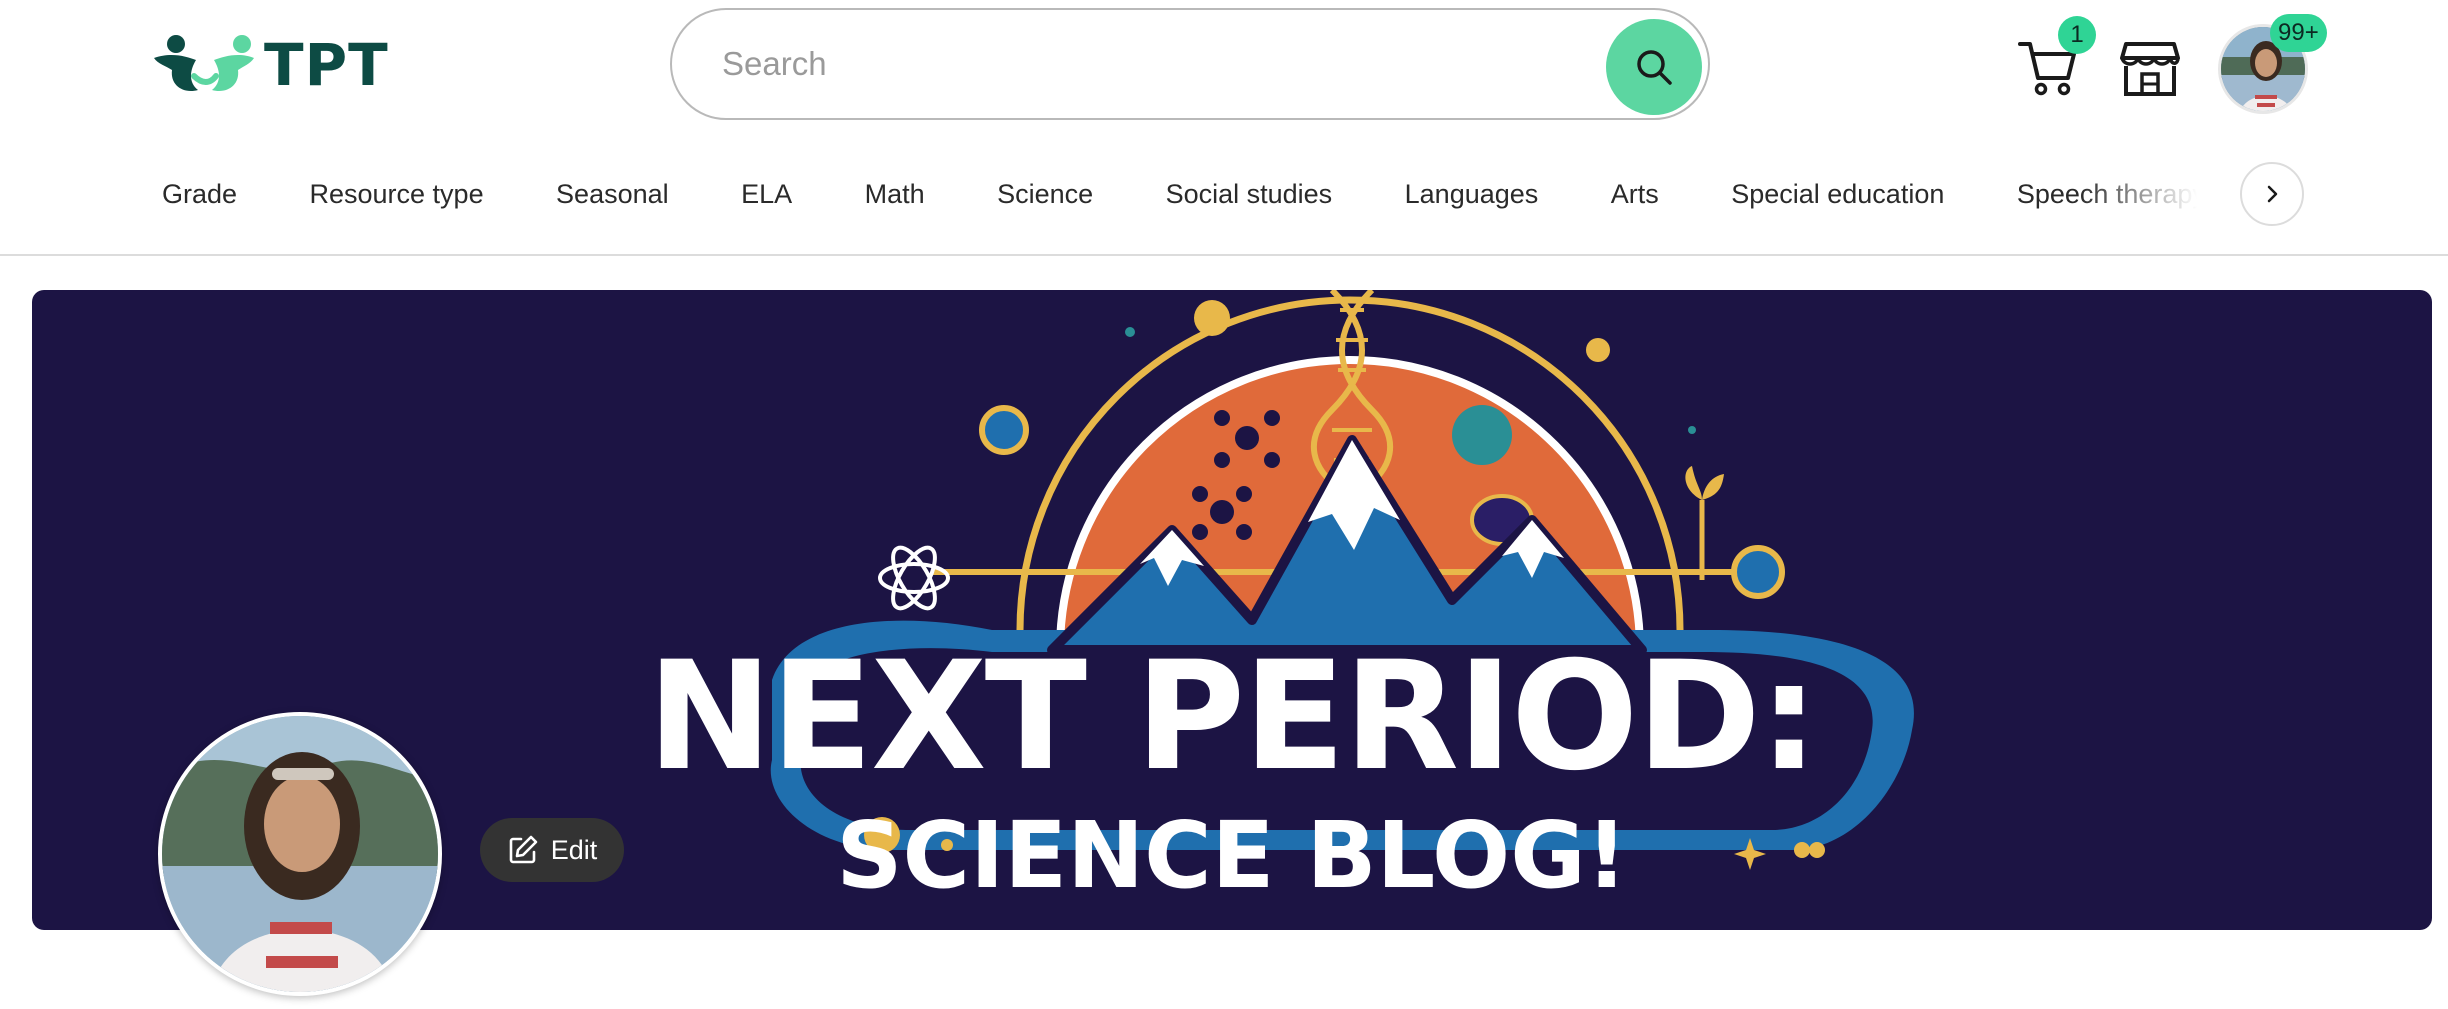  I want to click on nav-item-seasonal: Seasonal, so click(612, 194).